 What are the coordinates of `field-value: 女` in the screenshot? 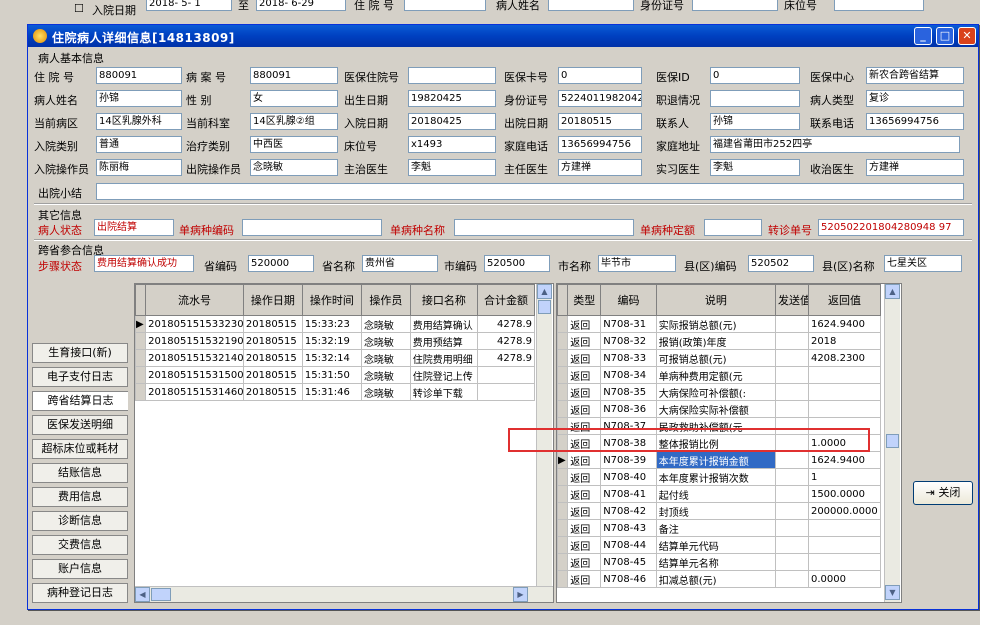 It's located at (294, 98).